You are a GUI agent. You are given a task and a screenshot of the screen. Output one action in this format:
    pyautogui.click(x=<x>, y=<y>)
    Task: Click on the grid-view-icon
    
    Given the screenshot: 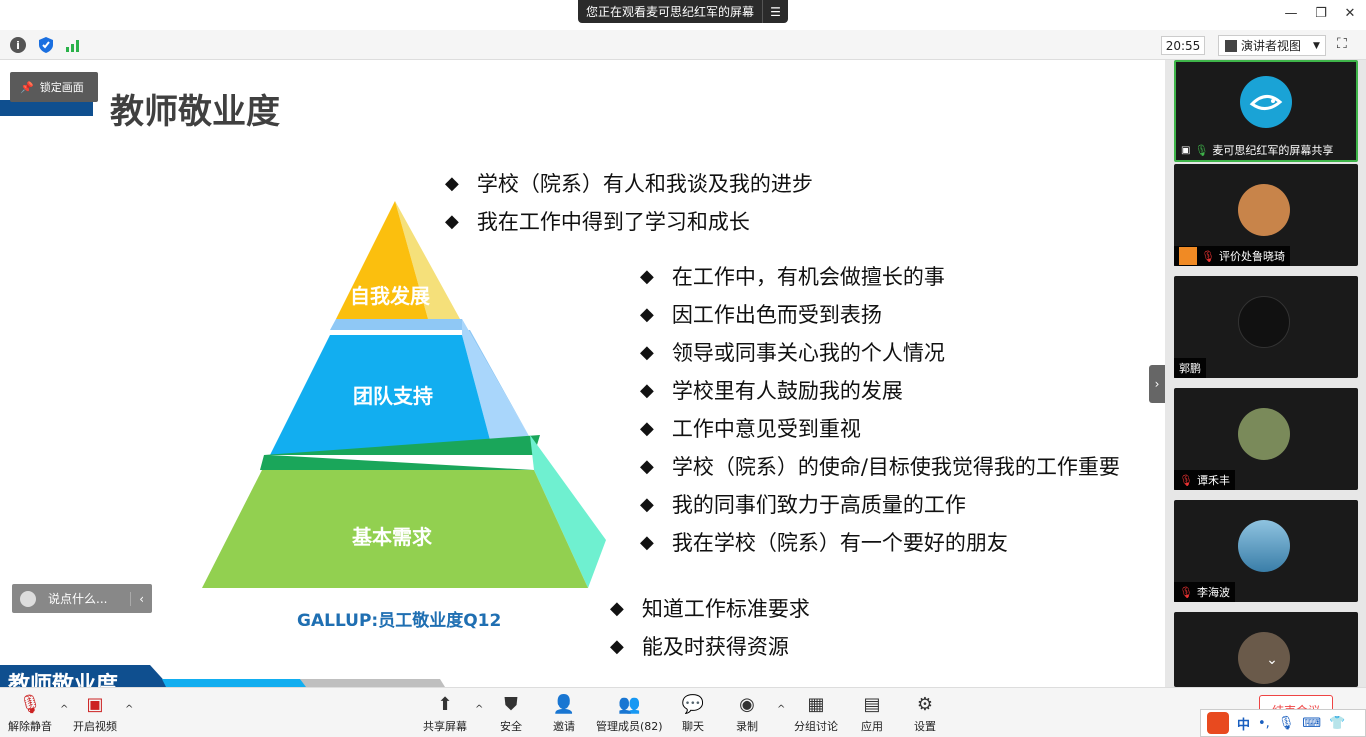 What is the action you would take?
    pyautogui.click(x=1231, y=45)
    